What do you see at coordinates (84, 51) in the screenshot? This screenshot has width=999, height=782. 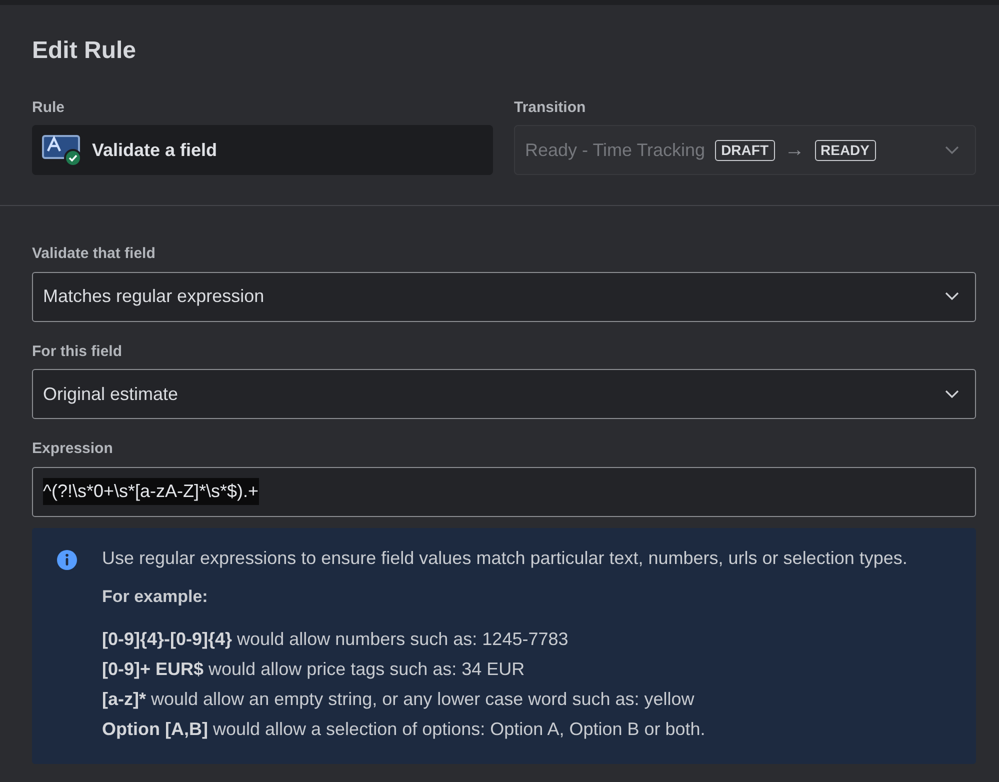 I see `dialog-title: Edit Rule` at bounding box center [84, 51].